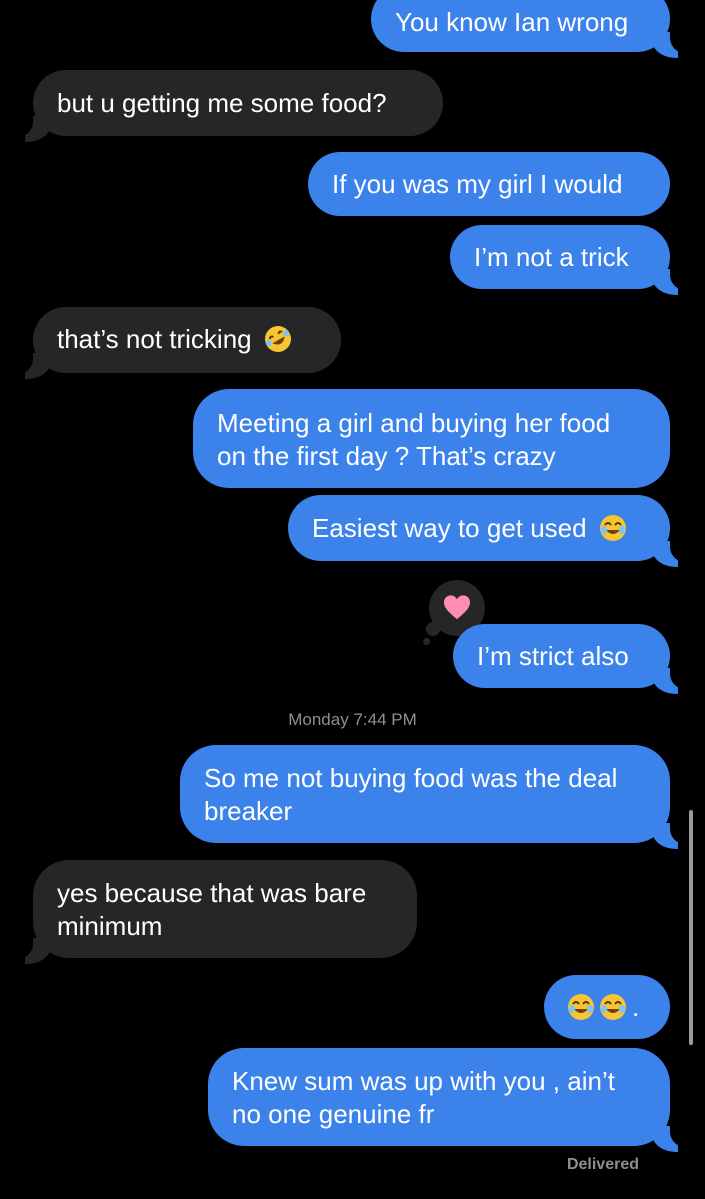 Image resolution: width=705 pixels, height=1199 pixels. I want to click on timestamp-day: Monday, so click(318, 719).